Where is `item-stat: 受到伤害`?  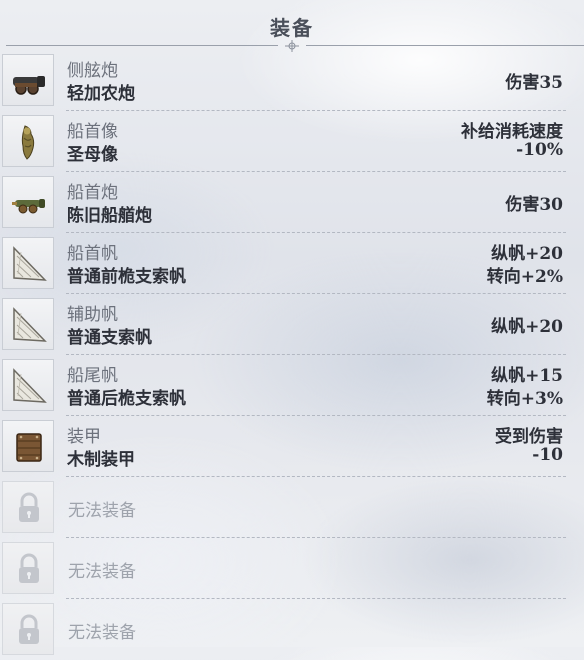
item-stat: 受到伤害 is located at coordinates (529, 437).